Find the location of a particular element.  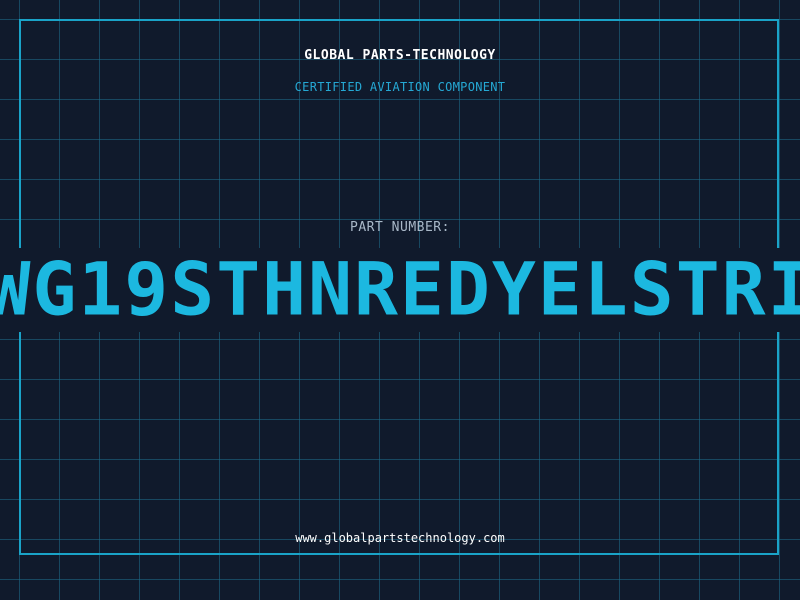

part-number-label: PART NUMBER: is located at coordinates (400, 227).